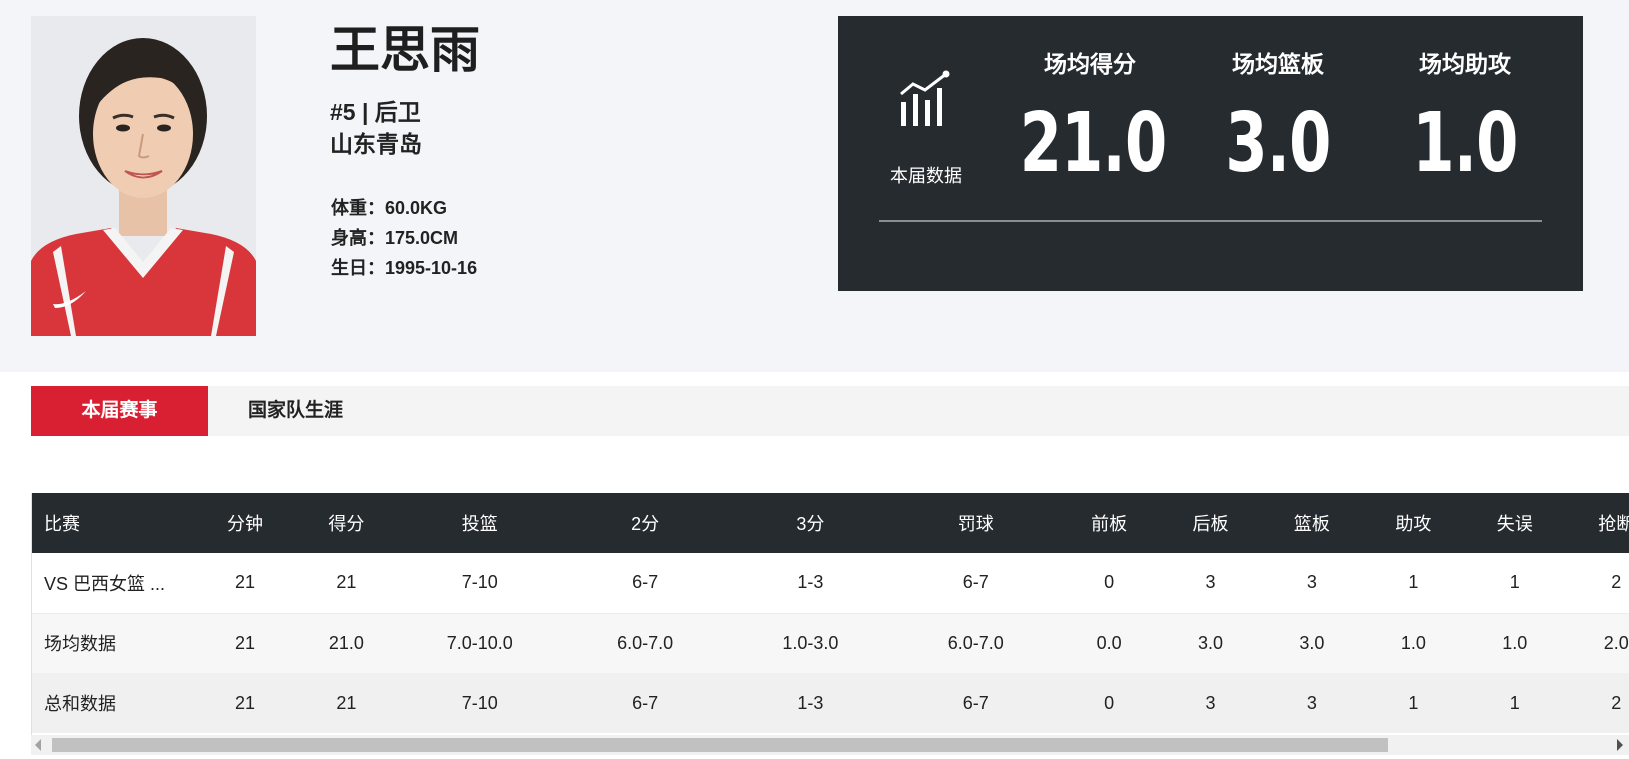 Image resolution: width=1629 pixels, height=759 pixels. I want to click on player-photo, so click(143, 176).